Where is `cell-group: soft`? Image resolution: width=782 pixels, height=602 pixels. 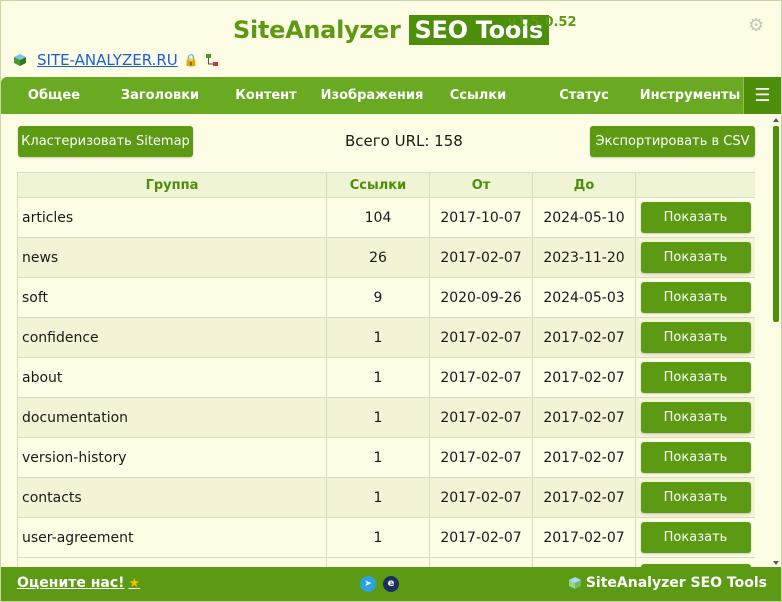
cell-group: soft is located at coordinates (172, 297).